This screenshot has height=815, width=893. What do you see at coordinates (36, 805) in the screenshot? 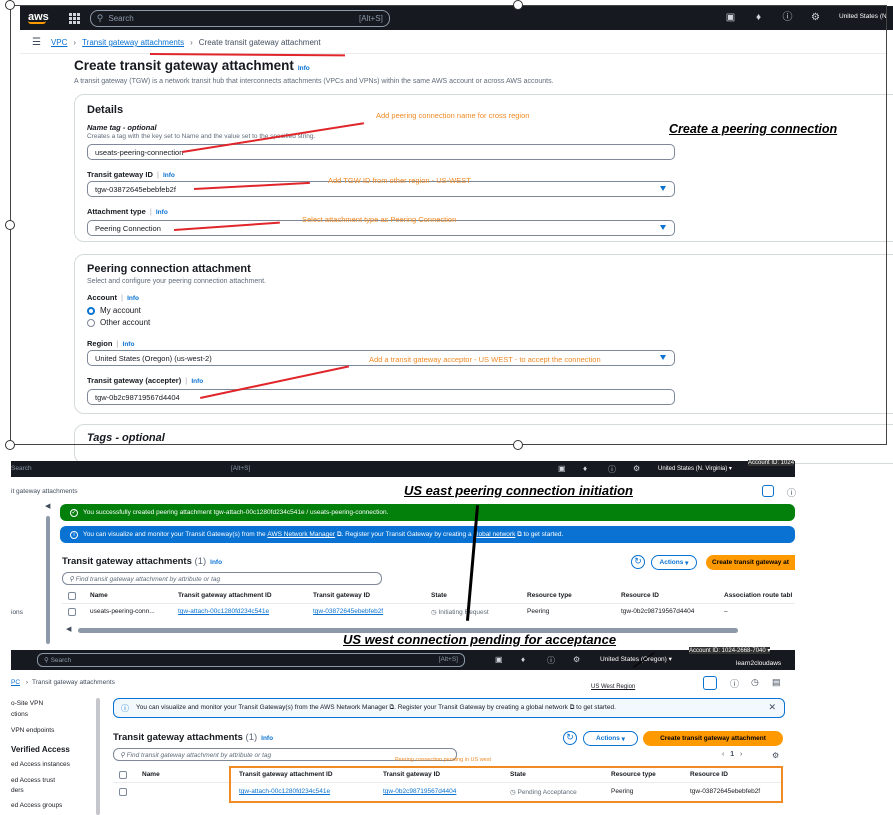
I see `sidebar-item-access-groups: ed Access groups` at bounding box center [36, 805].